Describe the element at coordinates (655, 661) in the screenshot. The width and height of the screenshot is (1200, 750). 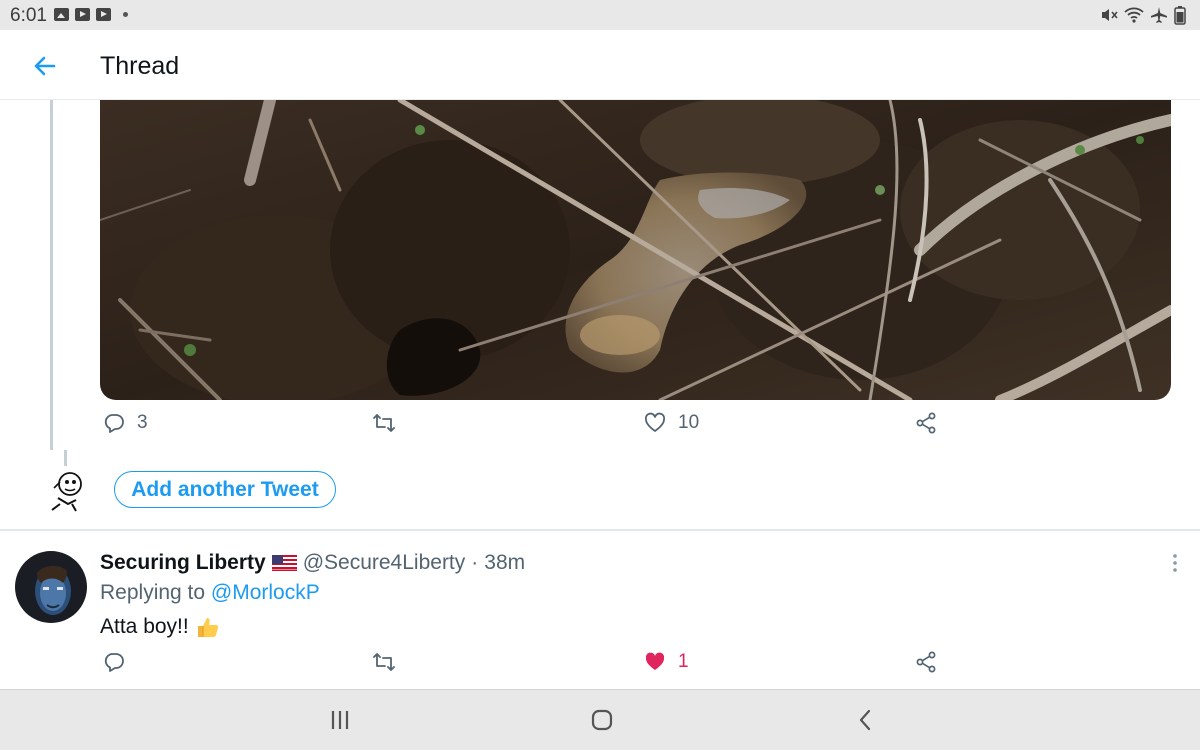
I see `heart-filled-icon` at that location.